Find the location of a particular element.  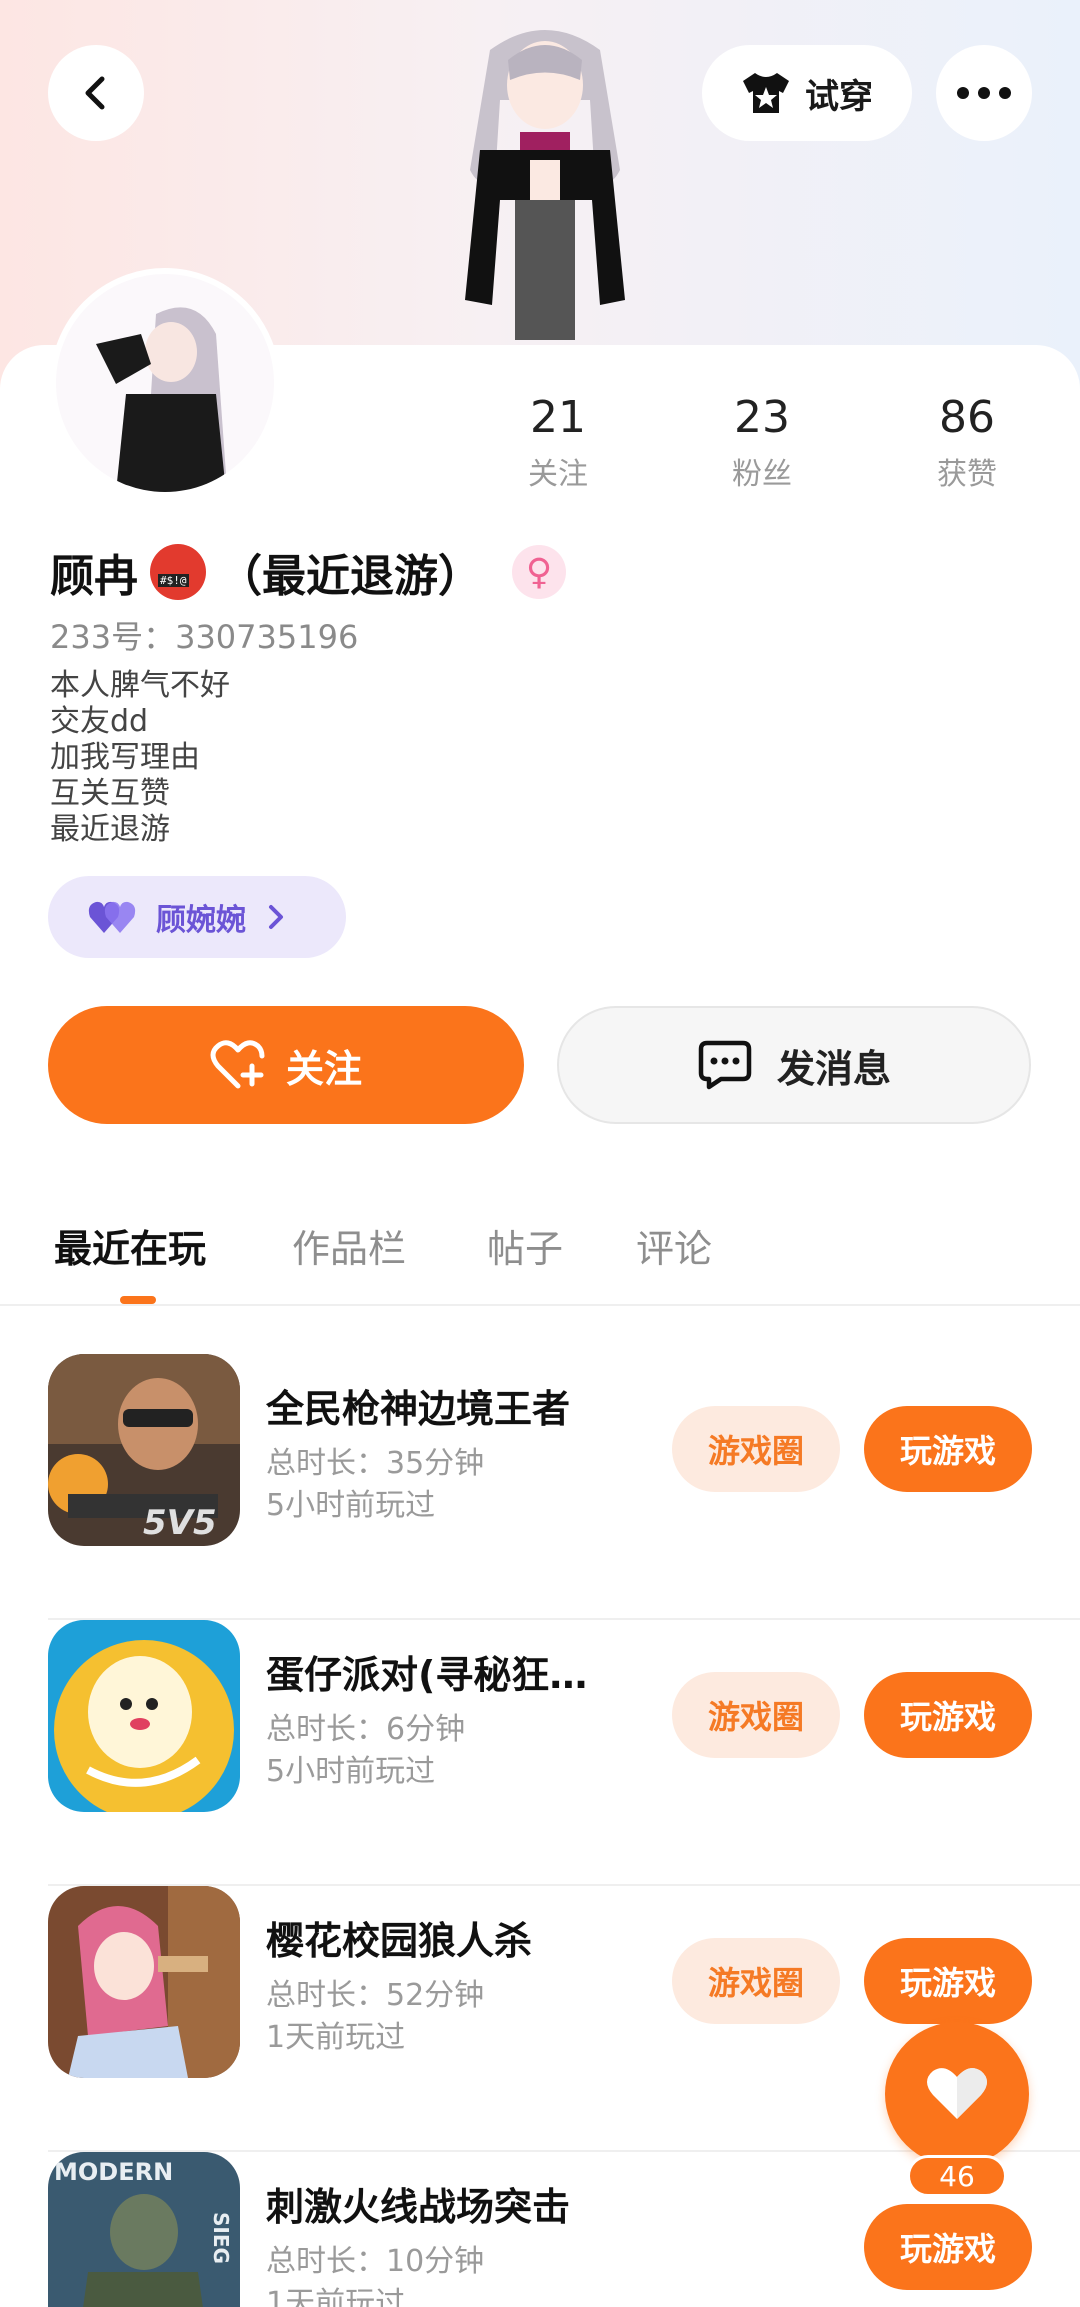

like-profile-button is located at coordinates (957, 2094).